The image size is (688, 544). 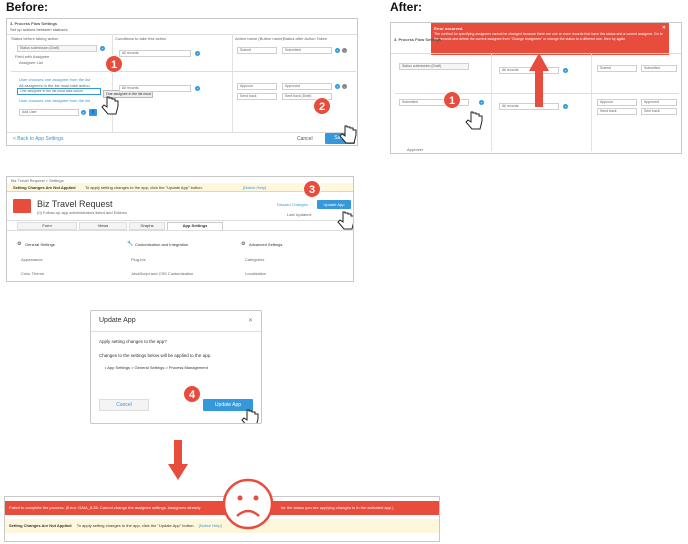 What do you see at coordinates (39, 29) in the screenshot?
I see `section-subtitle: Set up actions between statuses` at bounding box center [39, 29].